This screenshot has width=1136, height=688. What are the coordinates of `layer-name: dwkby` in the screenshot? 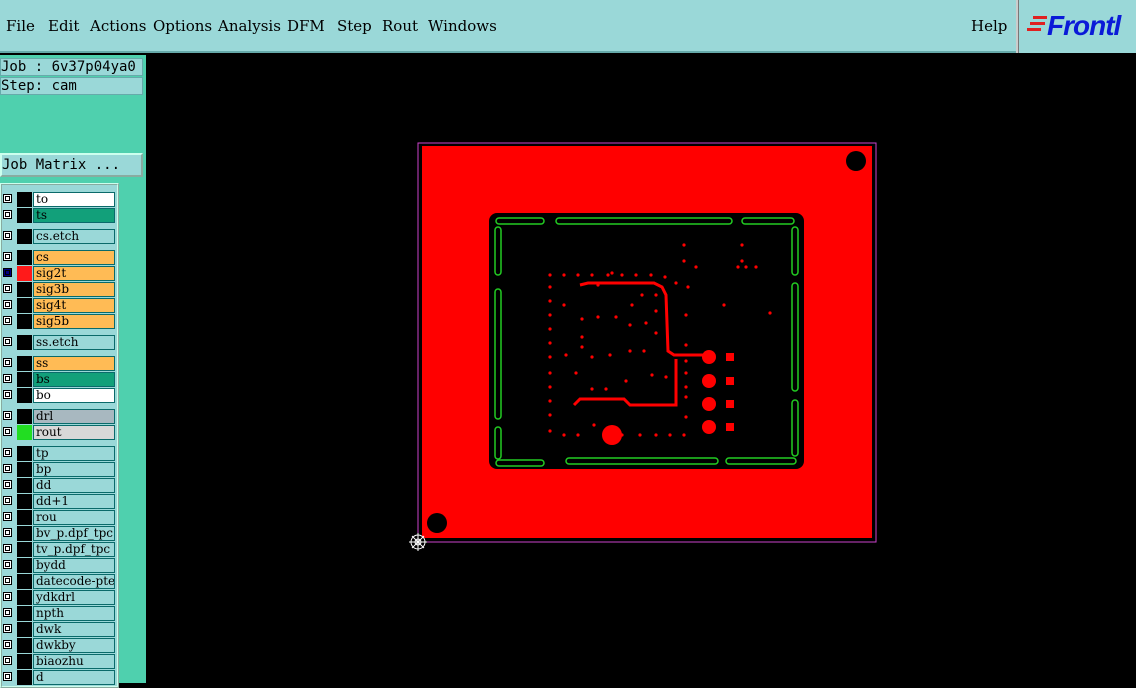 It's located at (74, 645).